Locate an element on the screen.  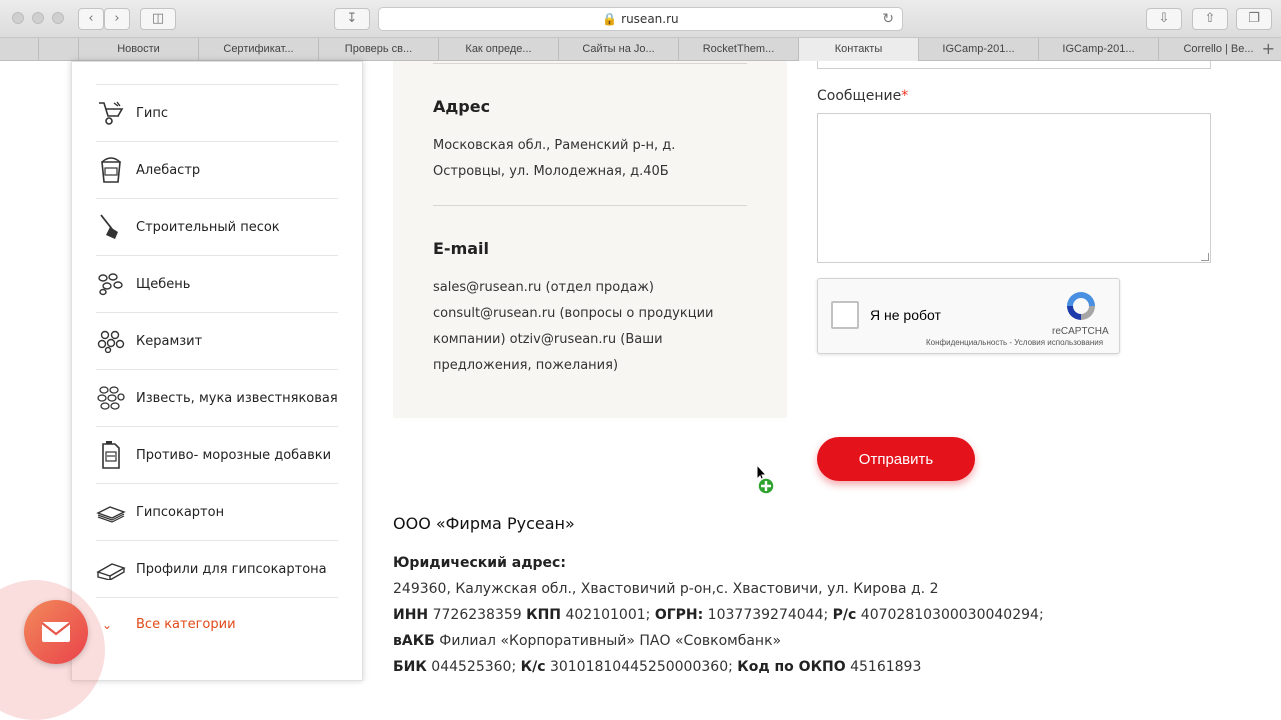
required-mark: * is located at coordinates (905, 96).